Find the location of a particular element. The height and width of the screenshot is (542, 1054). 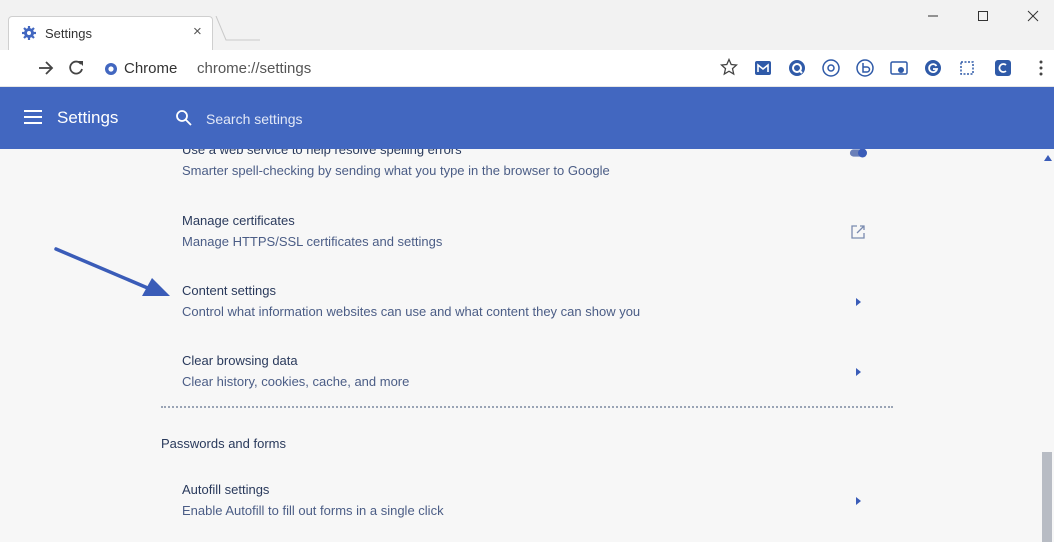

tab-title: Settings is located at coordinates (68, 33).